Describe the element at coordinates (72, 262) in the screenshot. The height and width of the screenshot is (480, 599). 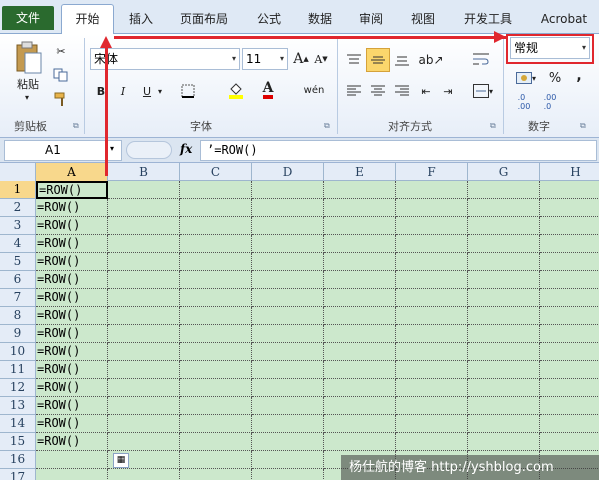
I see `cell-a5: =ROW()` at that location.